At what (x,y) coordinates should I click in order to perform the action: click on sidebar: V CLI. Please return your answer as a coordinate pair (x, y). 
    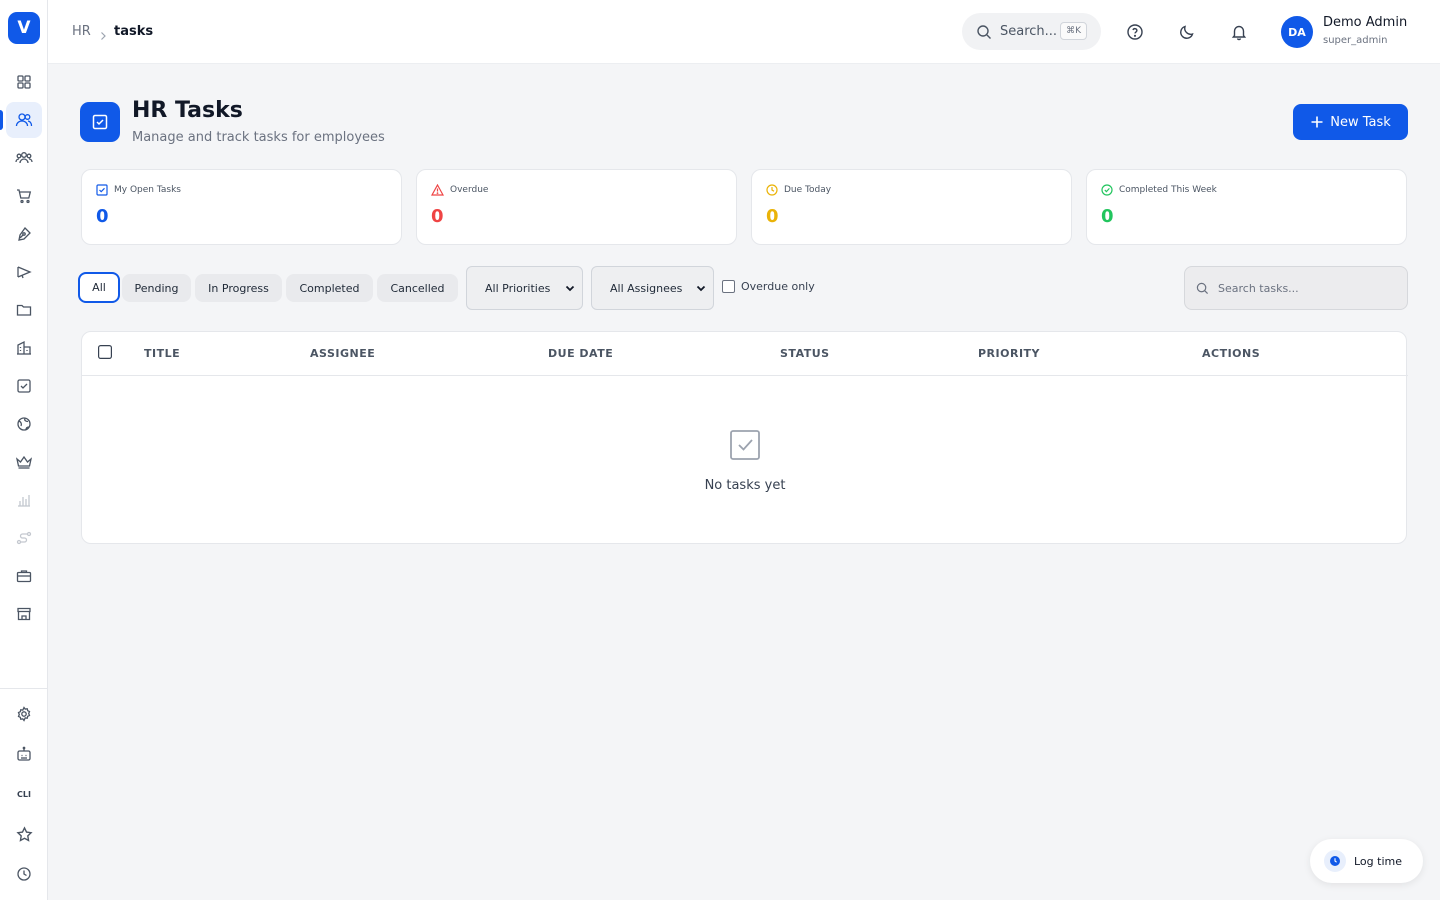
    Looking at the image, I should click on (24, 450).